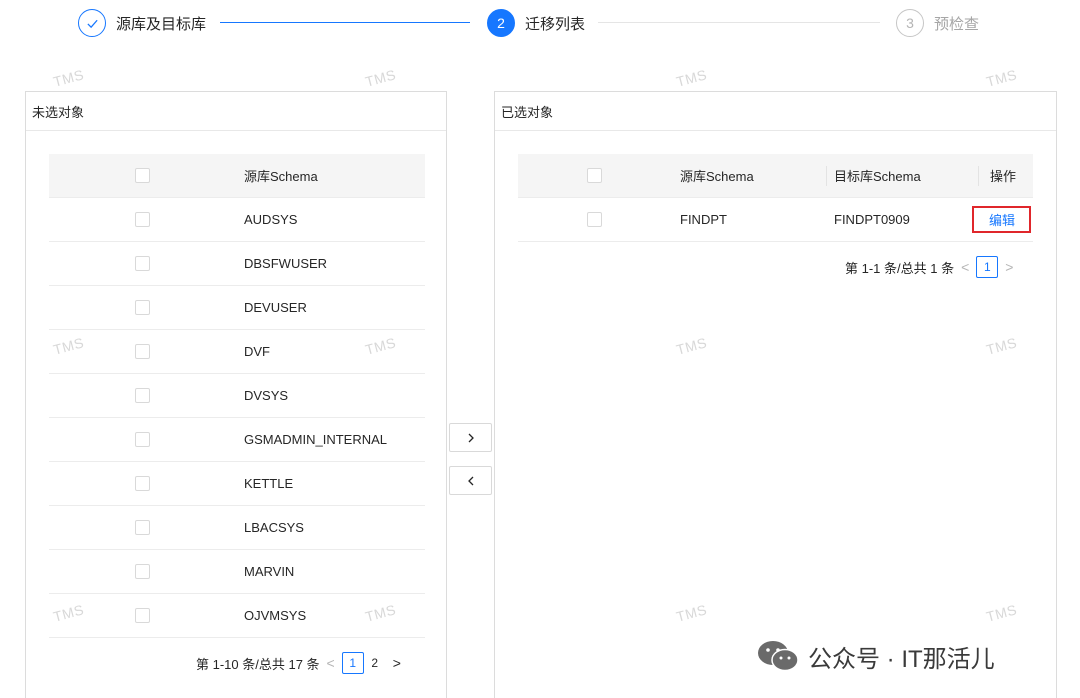 This screenshot has width=1080, height=698. I want to click on source-schema-cell: LBACSYS, so click(274, 527).